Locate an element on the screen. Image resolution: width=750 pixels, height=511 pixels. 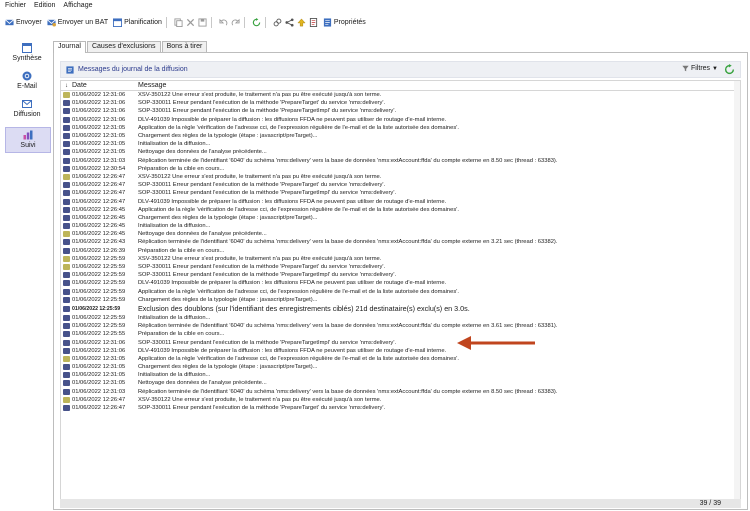
document-icon is located at coordinates (313, 22).